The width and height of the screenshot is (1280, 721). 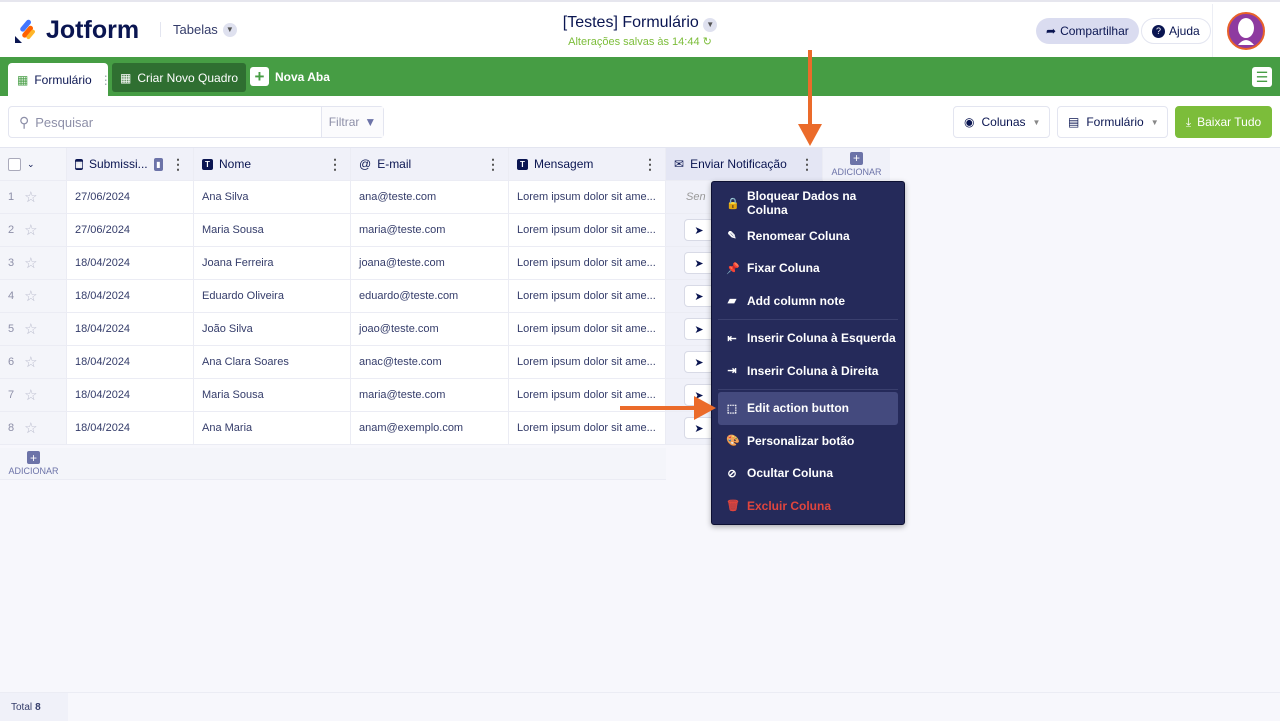 What do you see at coordinates (808, 371) in the screenshot?
I see `menu-item-insert-right: ⇥ Inserir Coluna à Direita` at bounding box center [808, 371].